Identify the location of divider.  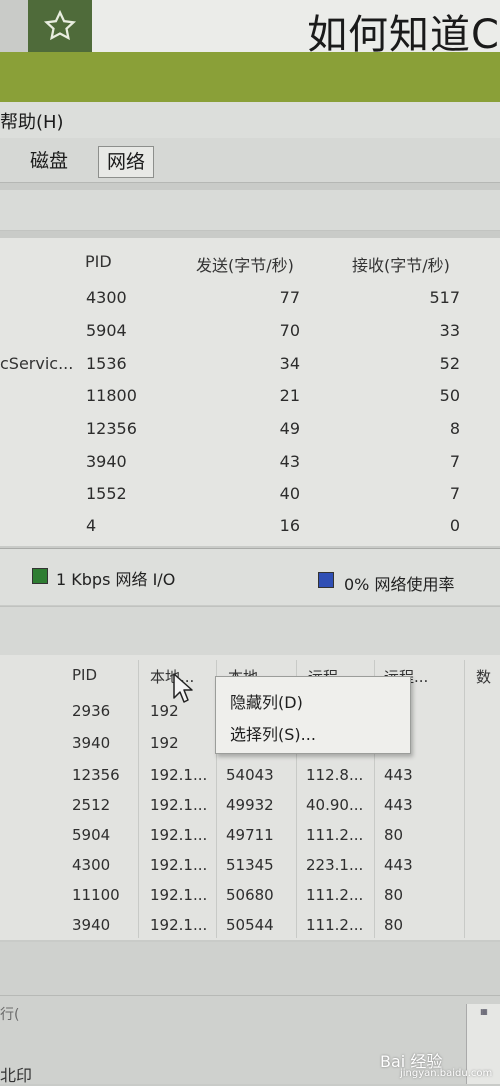
(250, 995).